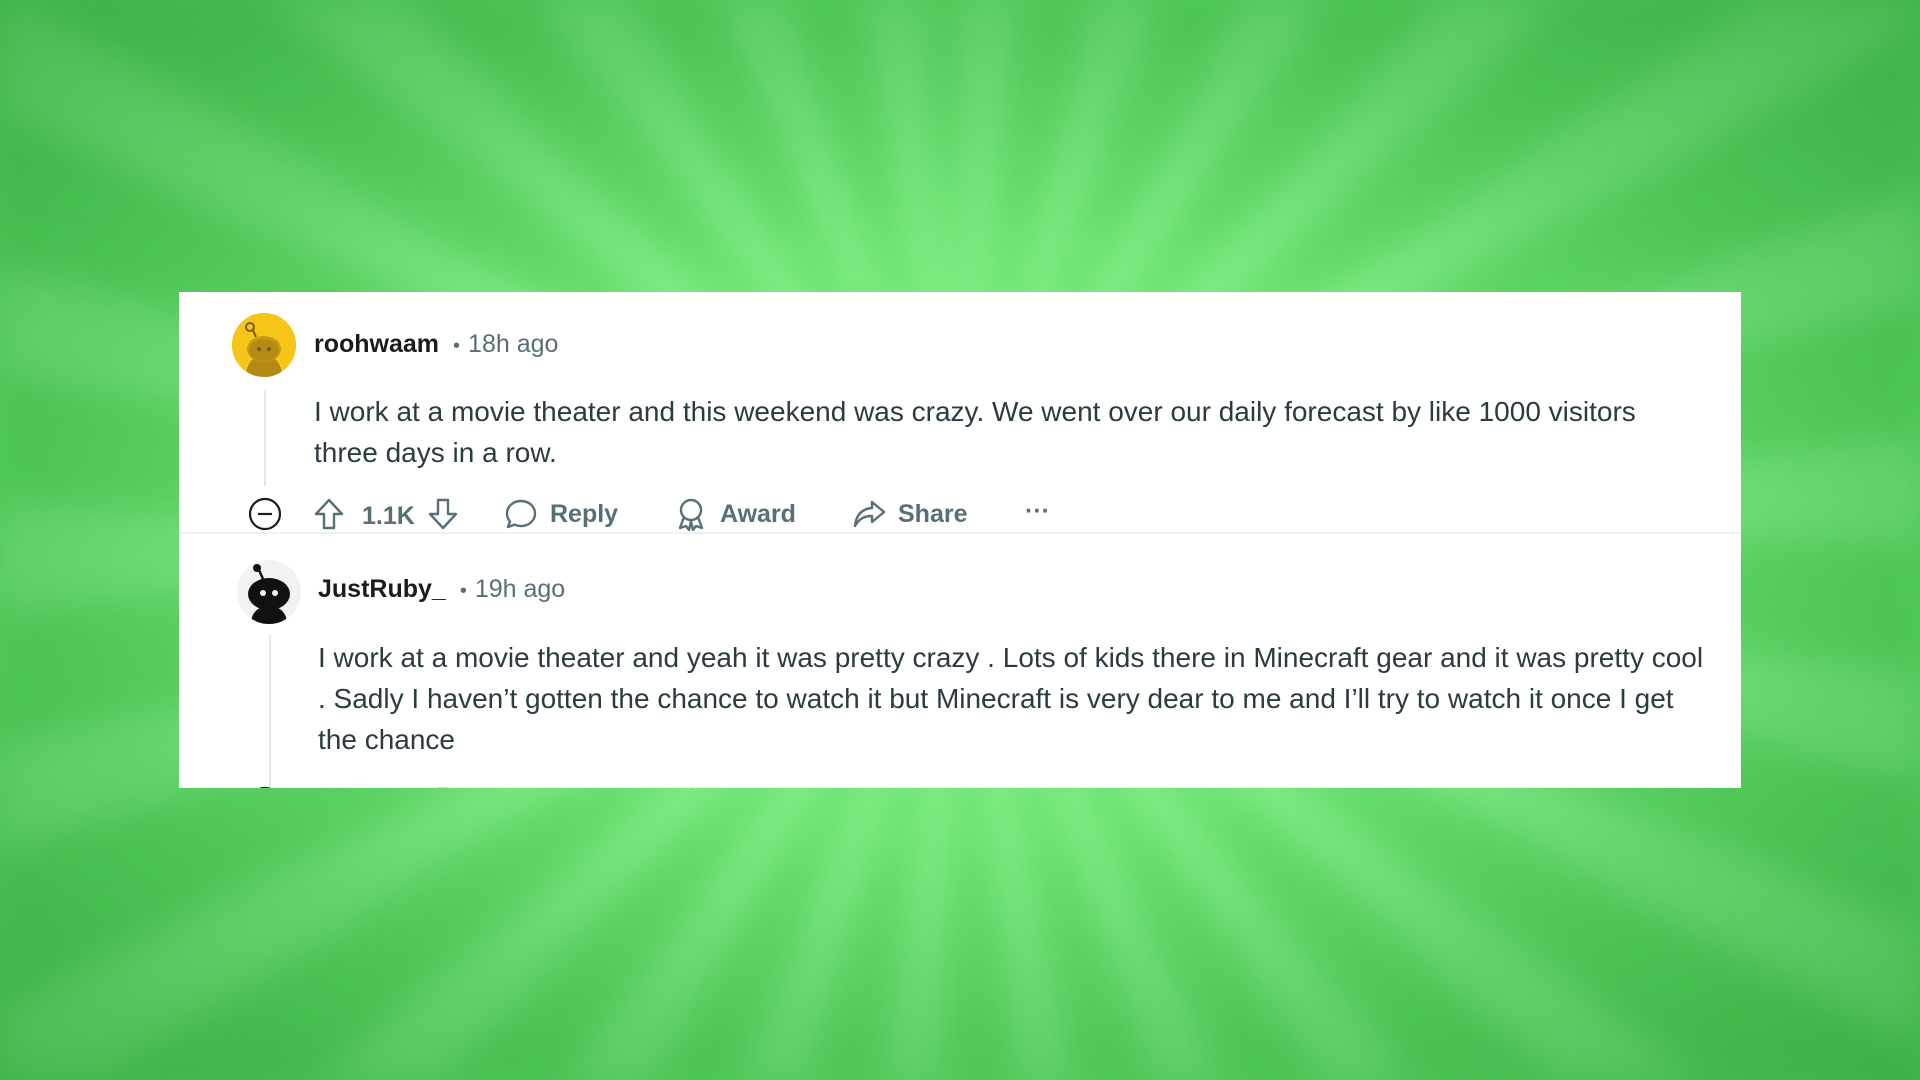 This screenshot has width=1920, height=1080. What do you see at coordinates (520, 589) in the screenshot?
I see `timestamp: 19h ago` at bounding box center [520, 589].